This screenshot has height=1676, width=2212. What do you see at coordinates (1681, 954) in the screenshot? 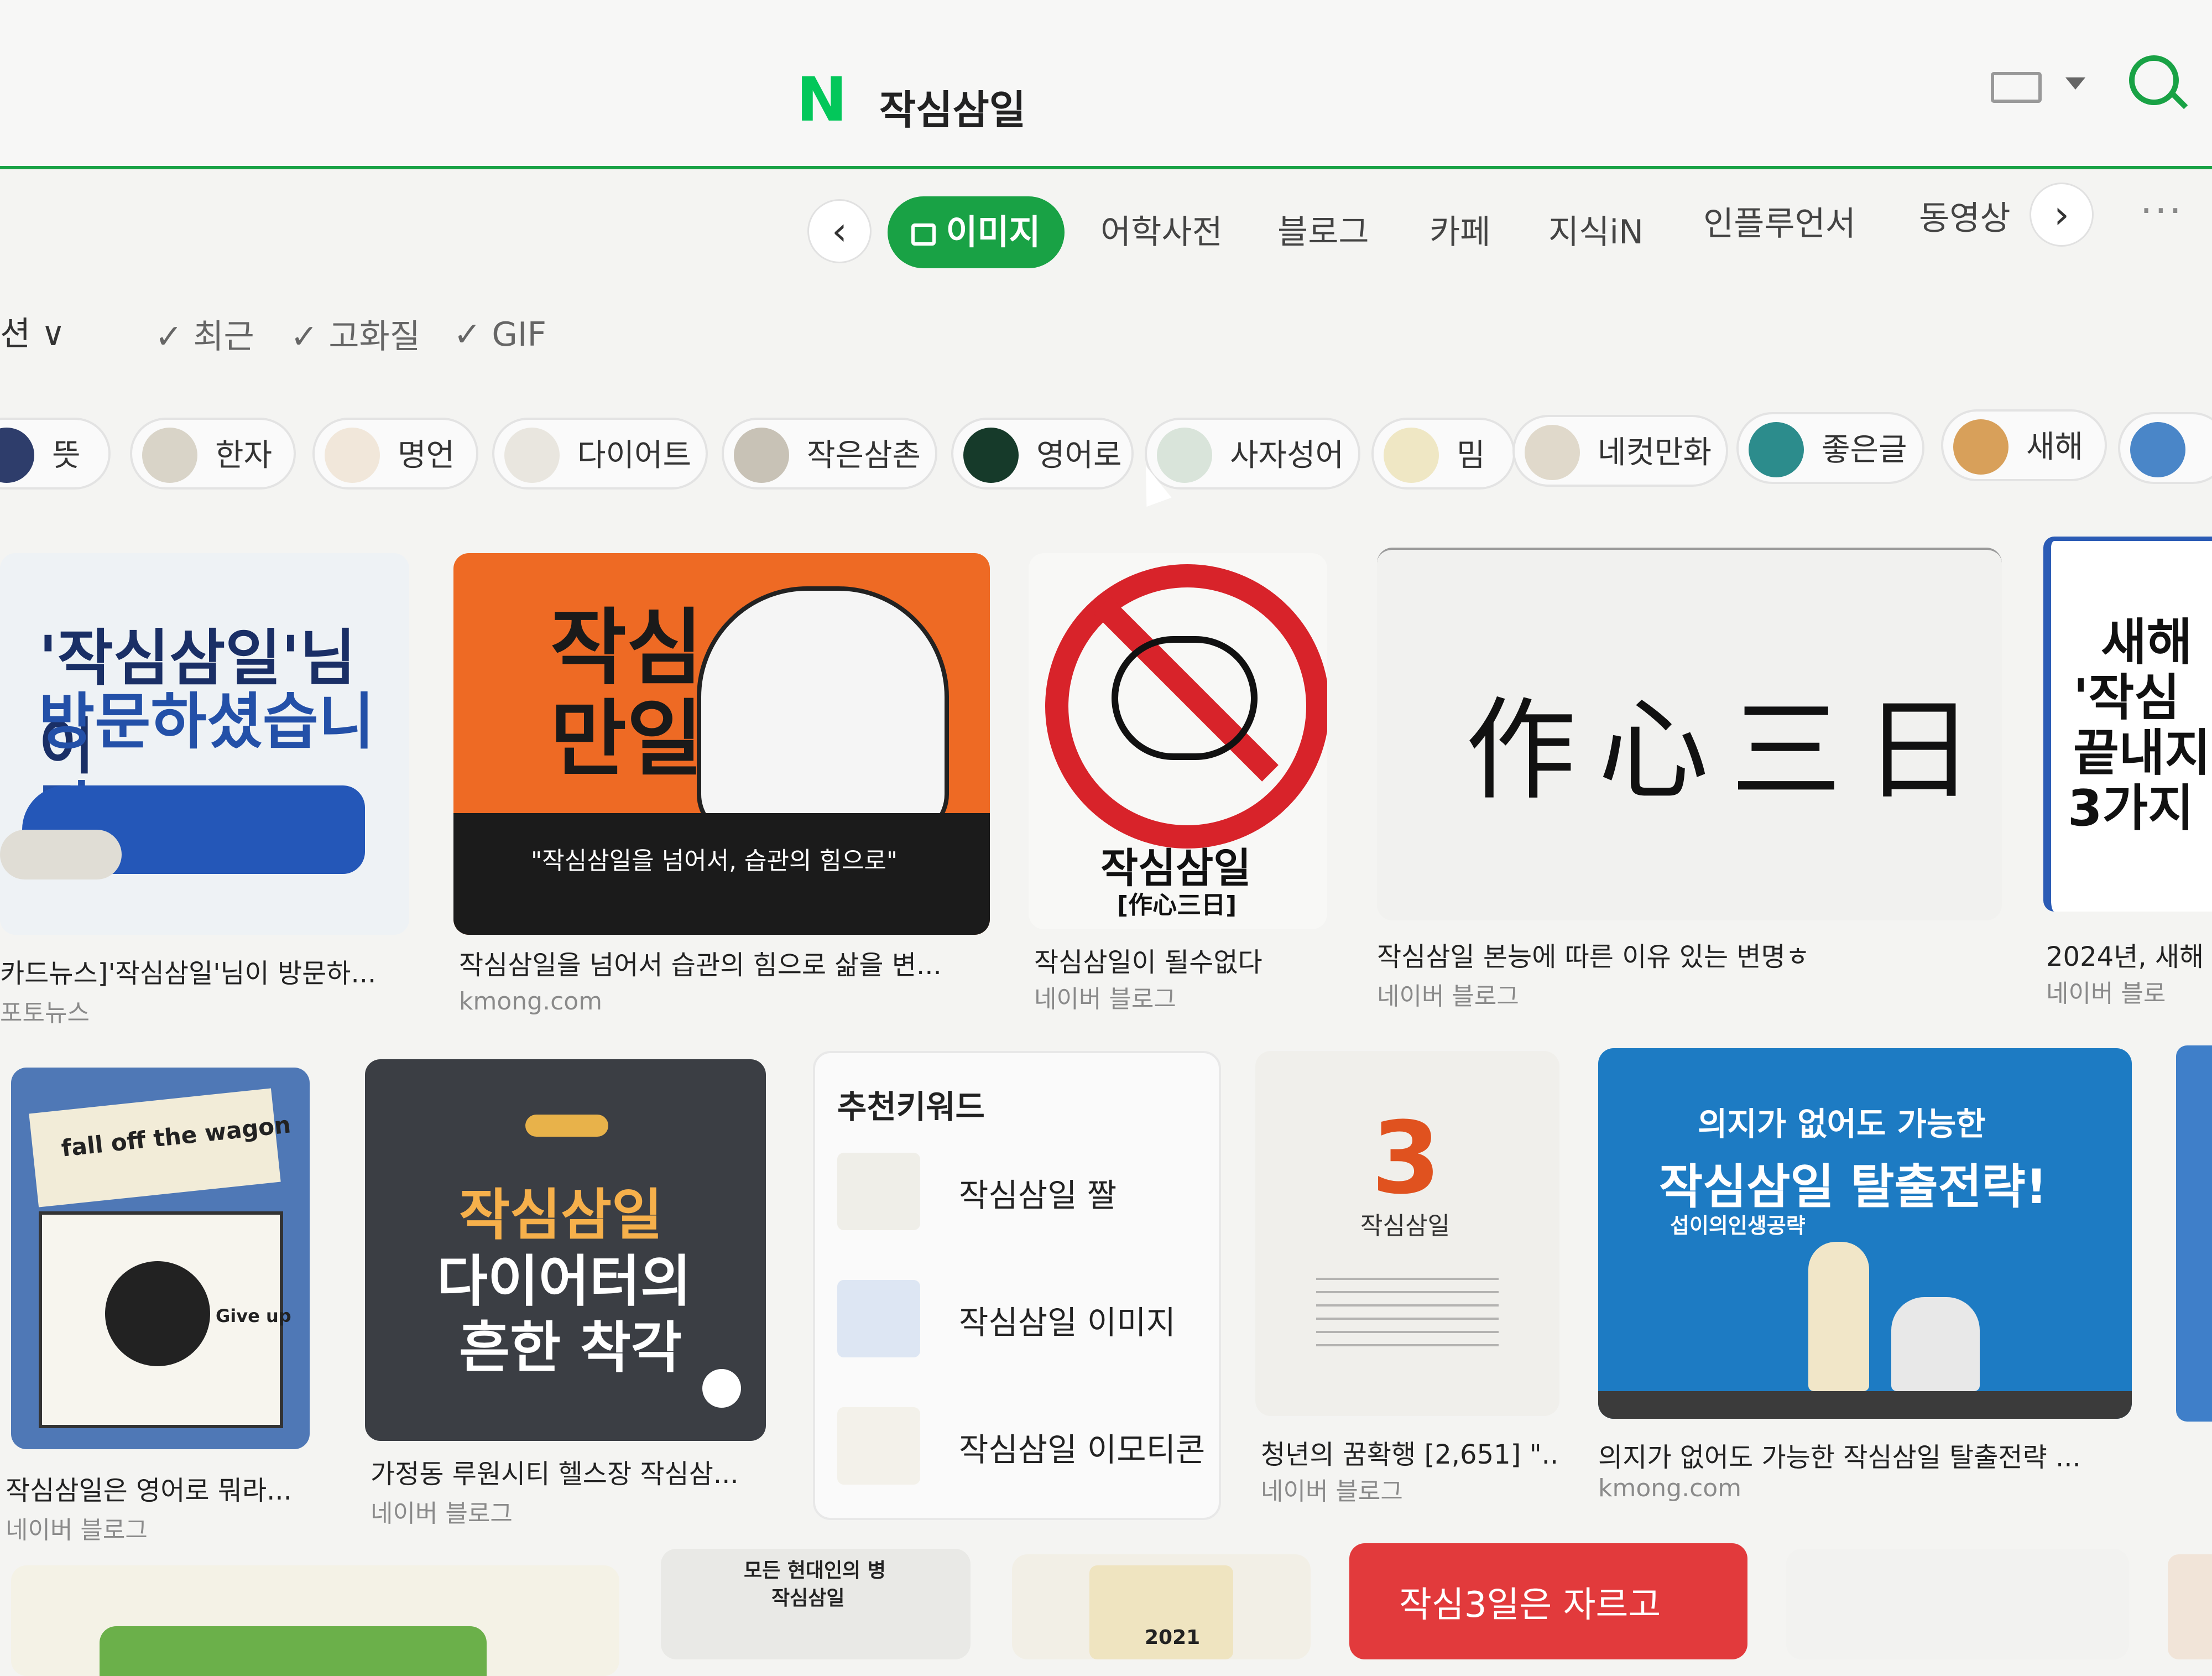
I see `result-caption: 작심삼일 본능에 따른 이유 있는 변명ㅎ` at bounding box center [1681, 954].